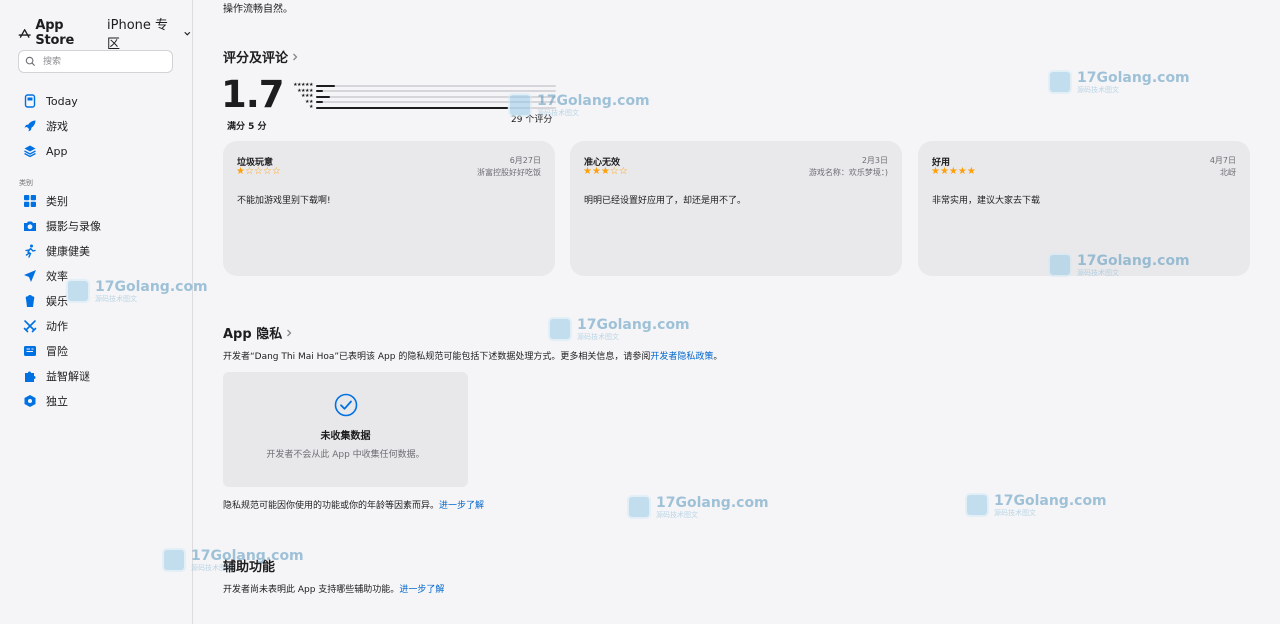 The image size is (1280, 624). Describe the element at coordinates (681, 357) in the screenshot. I see `developer-privacy-policy-link: 开发者隐私政策` at that location.